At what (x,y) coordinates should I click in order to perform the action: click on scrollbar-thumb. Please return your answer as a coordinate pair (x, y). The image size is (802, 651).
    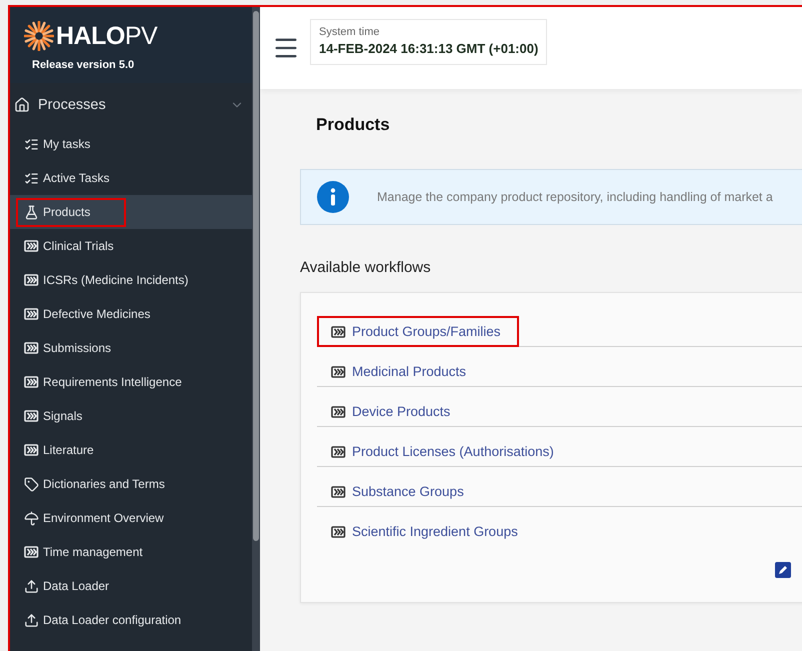
    Looking at the image, I should click on (256, 276).